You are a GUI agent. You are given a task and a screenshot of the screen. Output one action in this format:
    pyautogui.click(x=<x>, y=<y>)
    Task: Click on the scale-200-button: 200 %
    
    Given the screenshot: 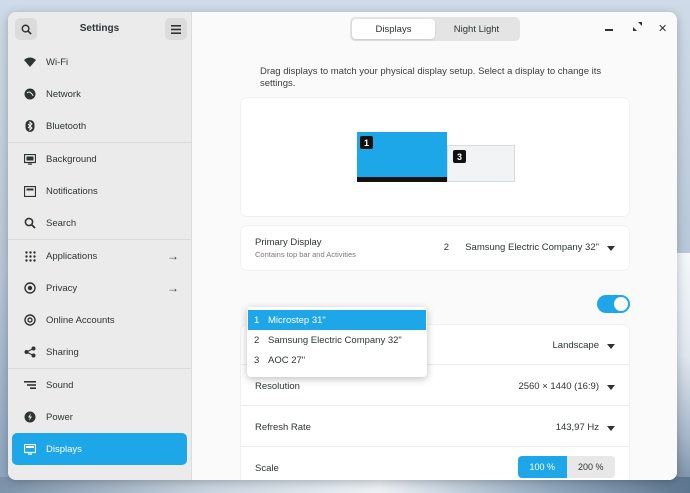 What is the action you would take?
    pyautogui.click(x=590, y=467)
    